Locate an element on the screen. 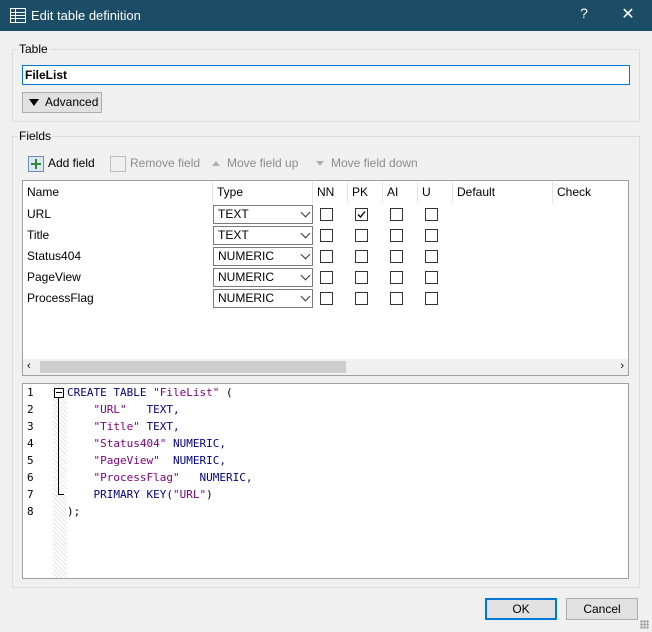  line-number: 4 is located at coordinates (30, 443).